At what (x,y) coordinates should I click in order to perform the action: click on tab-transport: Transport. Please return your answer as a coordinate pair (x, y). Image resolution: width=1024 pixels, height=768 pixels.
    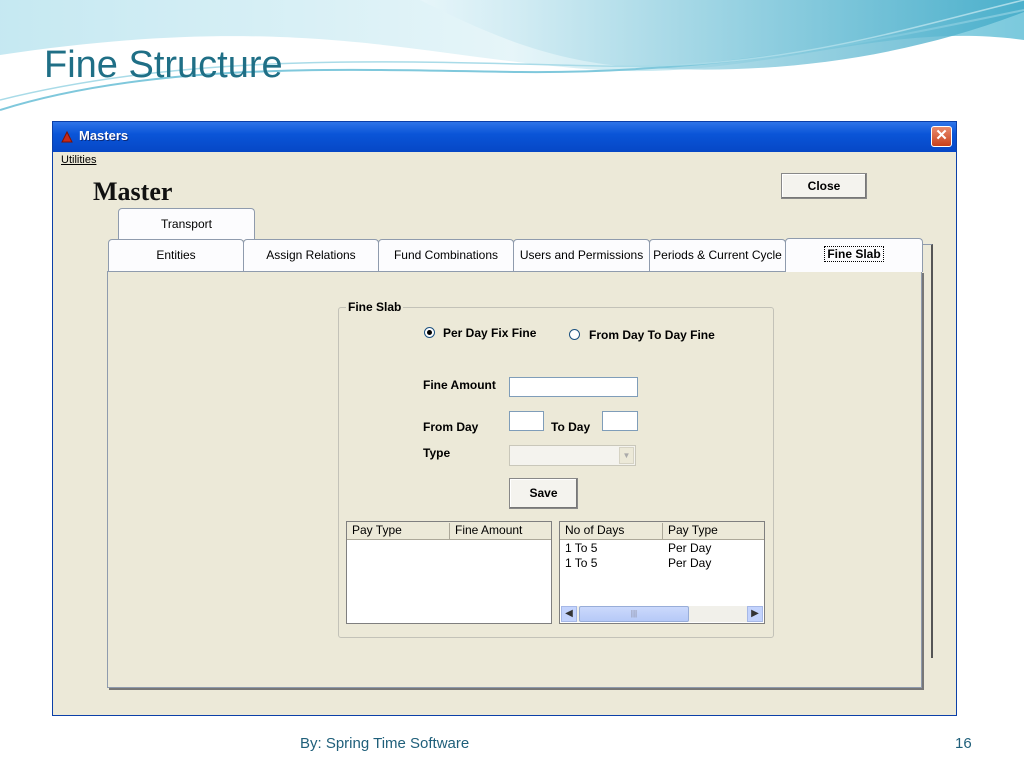
    Looking at the image, I should click on (186, 224).